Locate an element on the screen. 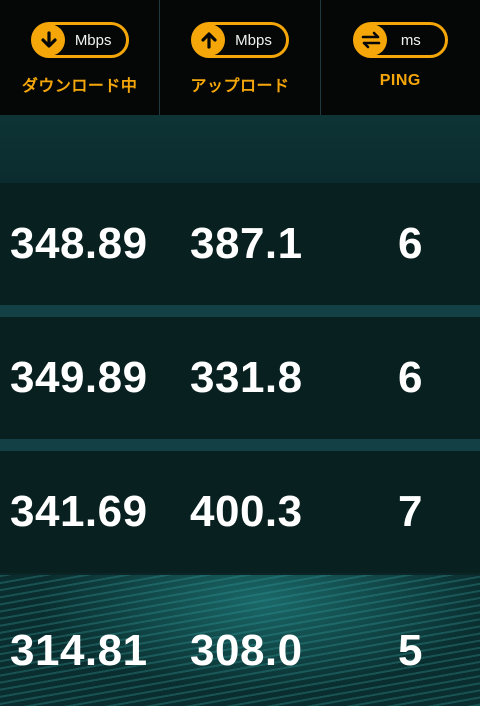  download-value: 349.89 is located at coordinates (79, 377).